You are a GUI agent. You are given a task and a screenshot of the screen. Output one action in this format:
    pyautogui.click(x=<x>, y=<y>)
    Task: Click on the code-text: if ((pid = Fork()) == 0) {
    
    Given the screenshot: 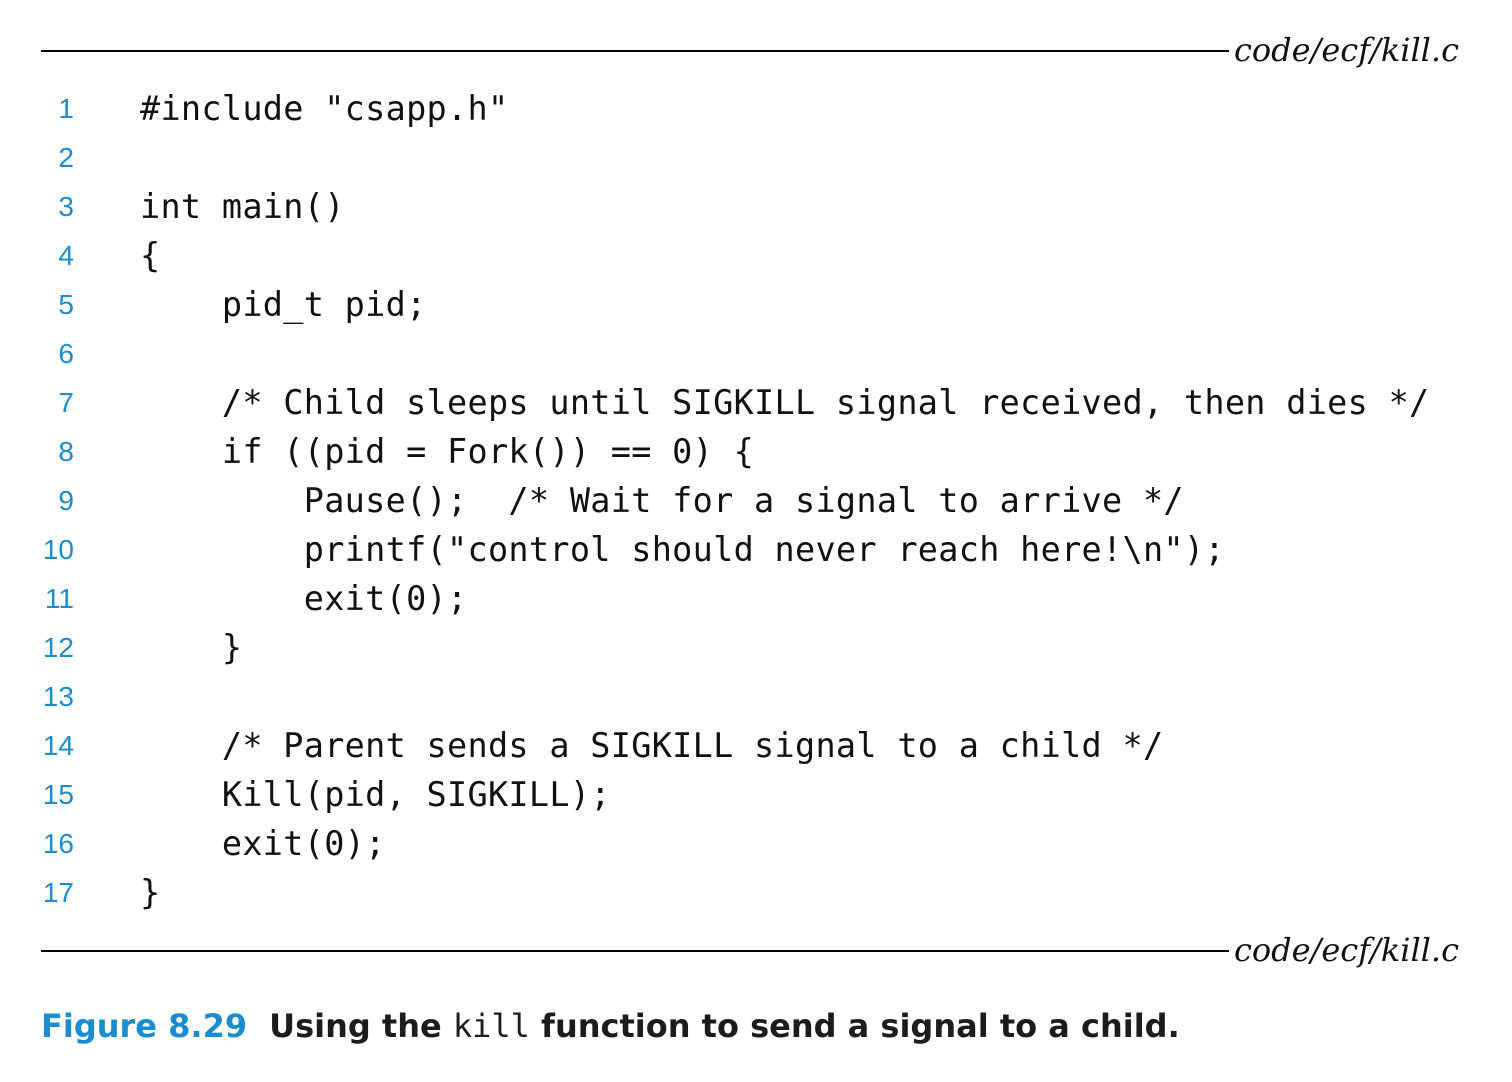 What is the action you would take?
    pyautogui.click(x=447, y=451)
    